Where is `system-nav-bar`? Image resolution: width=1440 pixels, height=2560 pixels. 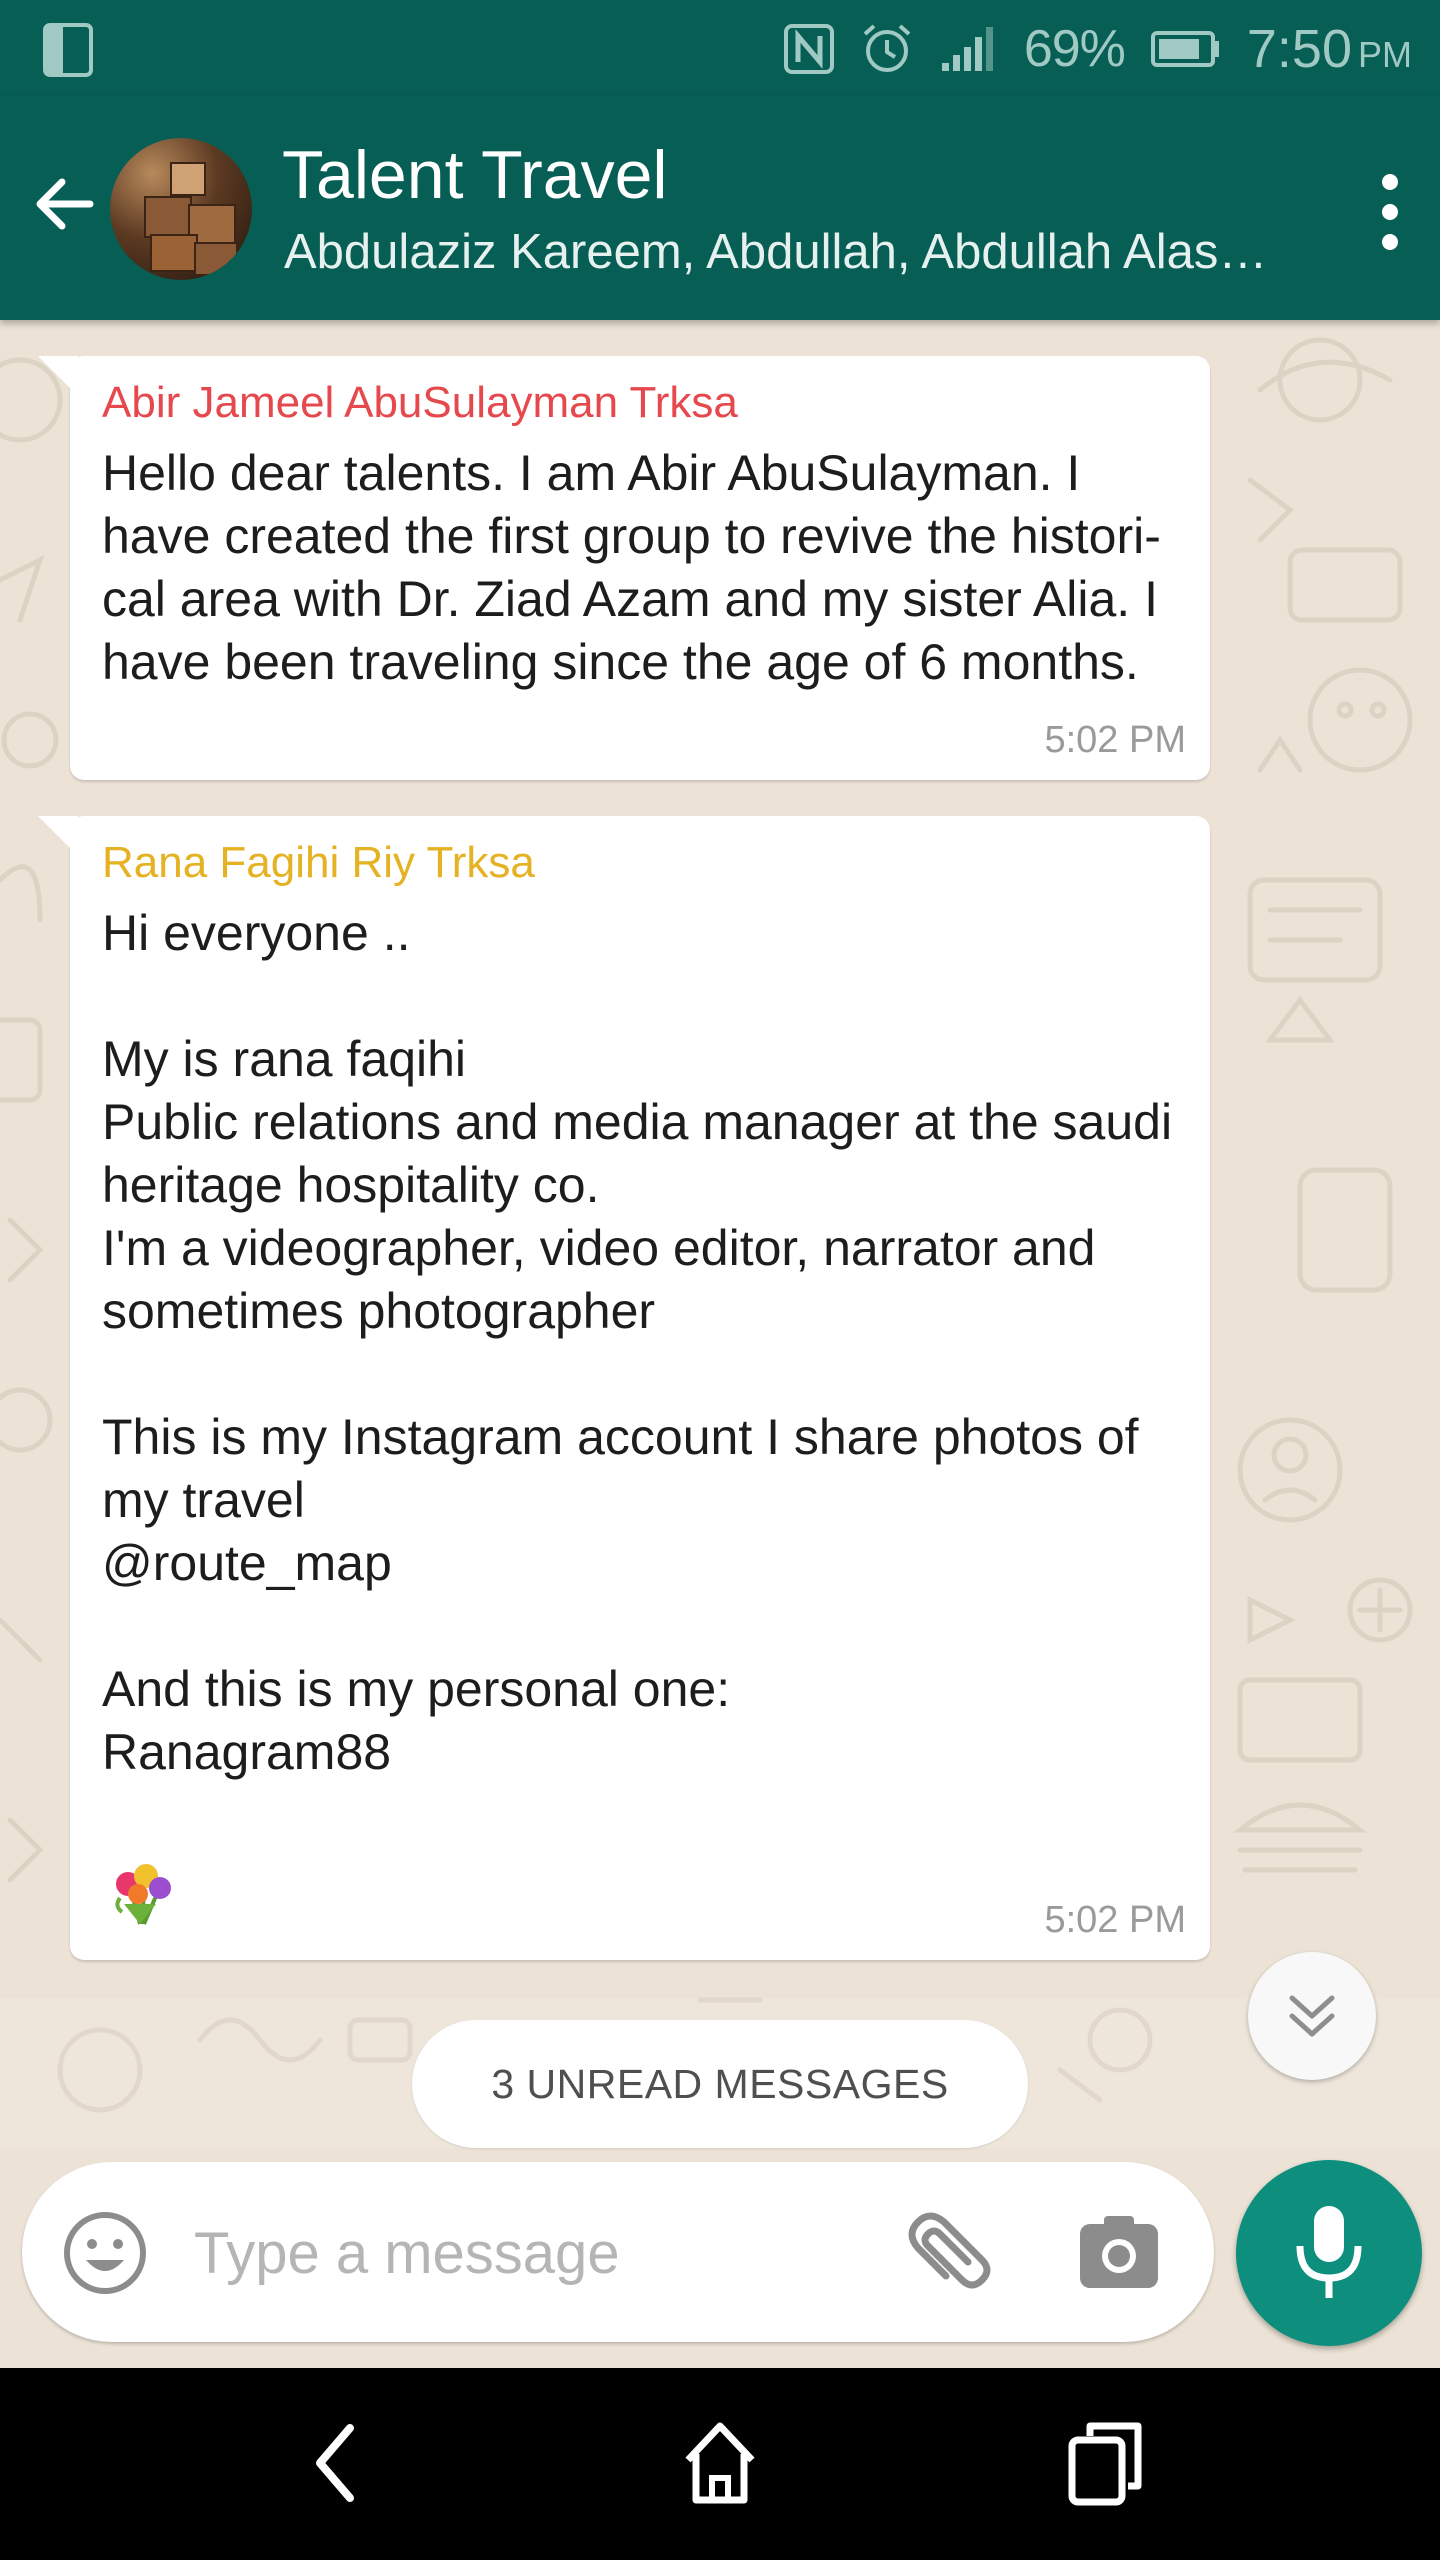
system-nav-bar is located at coordinates (720, 2464).